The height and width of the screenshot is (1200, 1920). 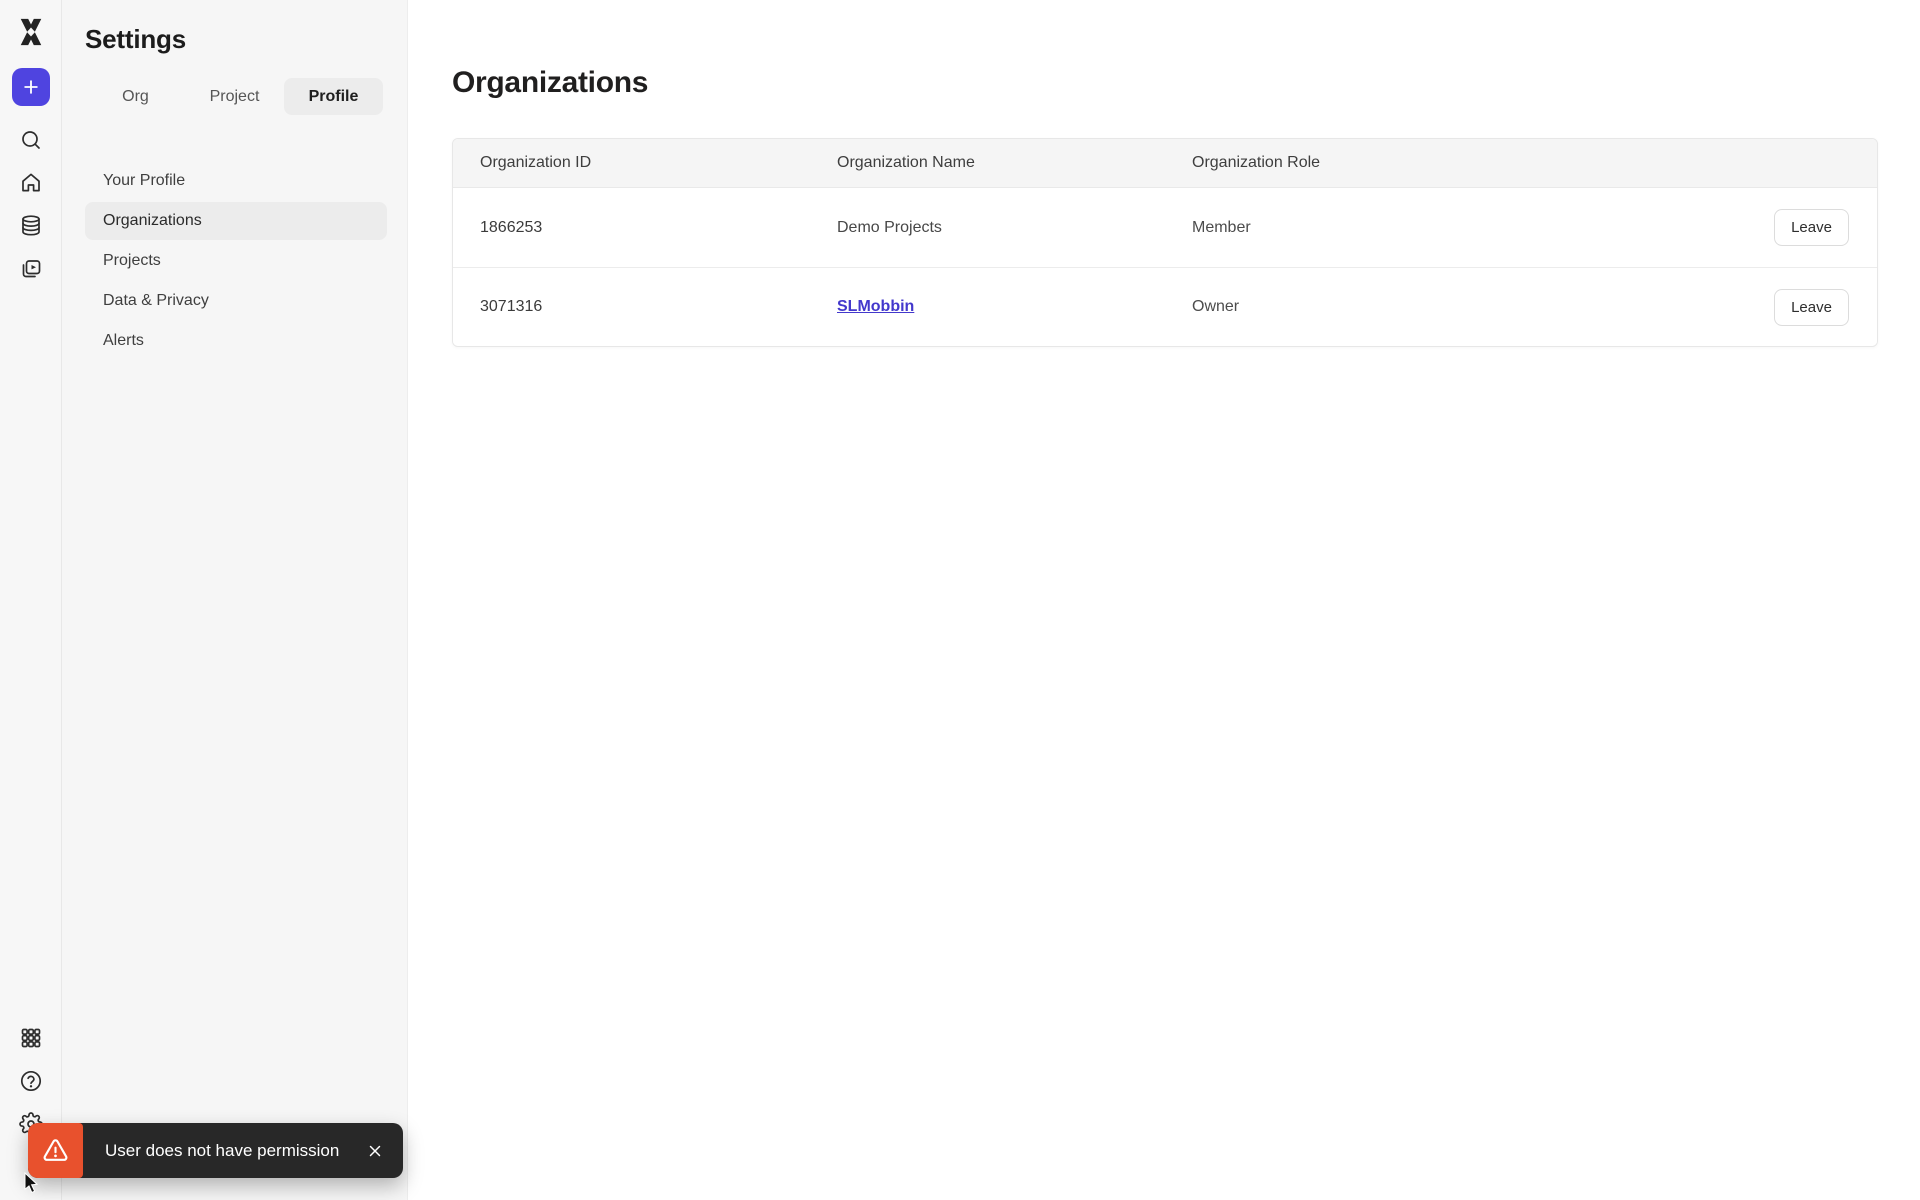 I want to click on search-icon, so click(x=31, y=140).